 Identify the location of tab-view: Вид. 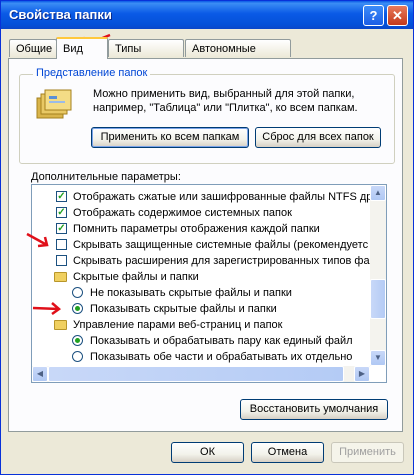
(82, 48).